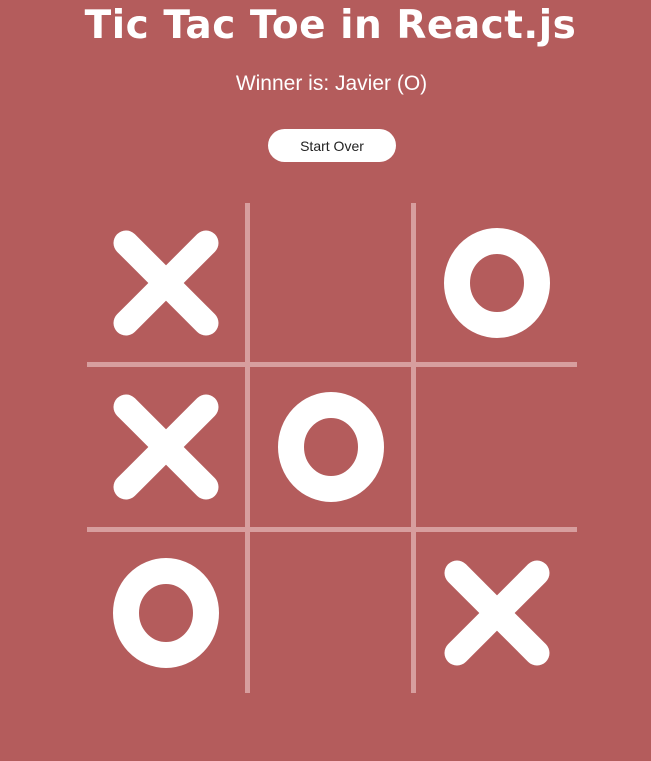  What do you see at coordinates (331, 83) in the screenshot?
I see `winner-status: Winner is: Javier (O)` at bounding box center [331, 83].